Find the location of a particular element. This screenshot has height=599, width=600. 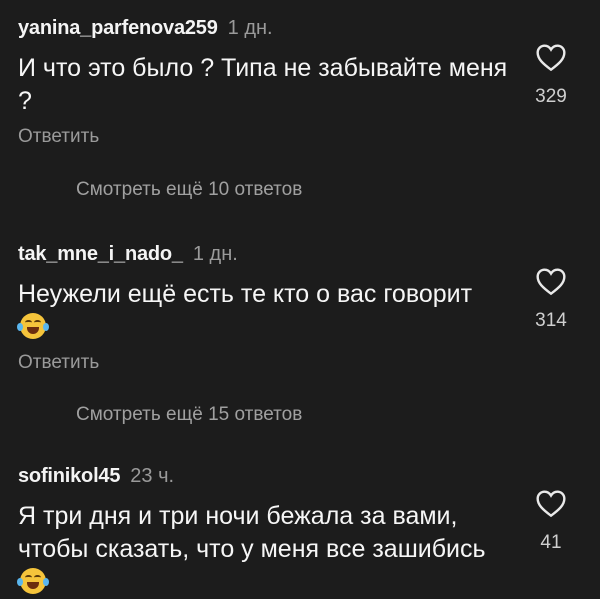

view-more-replies-button: Смотреть ещё 15 ответов is located at coordinates (189, 415).